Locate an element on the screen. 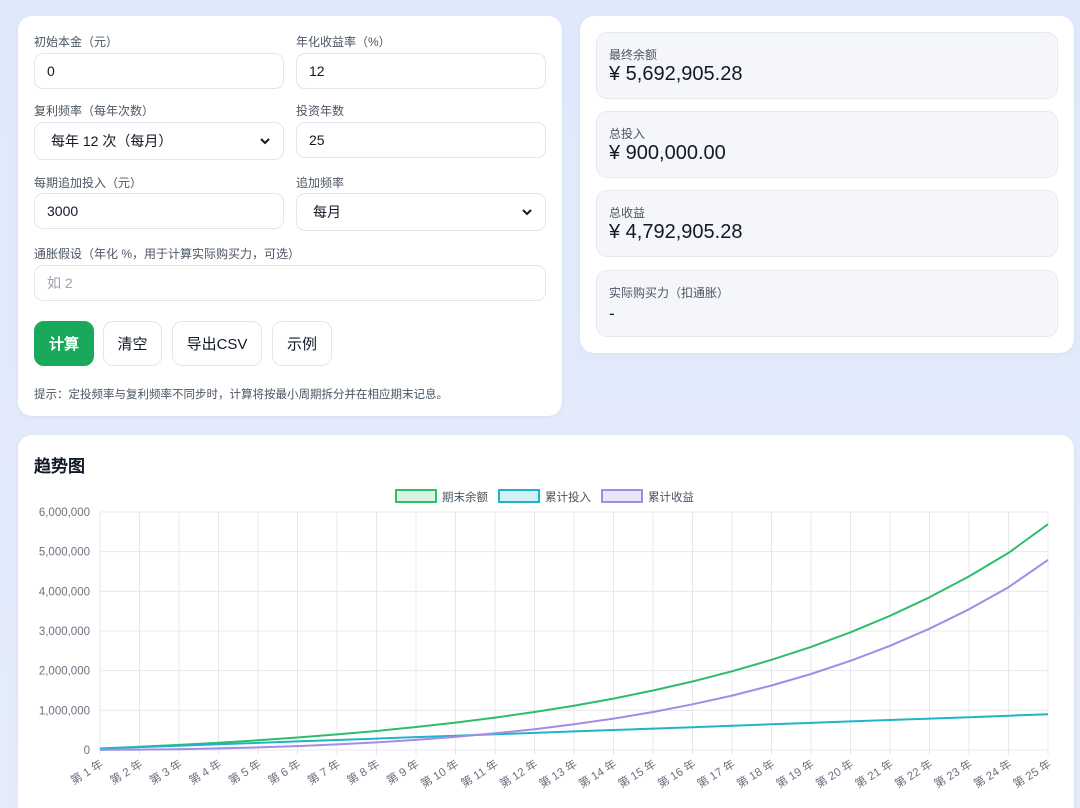 This screenshot has width=1080, height=808. principal-label: 初始本金（元） is located at coordinates (76, 42).